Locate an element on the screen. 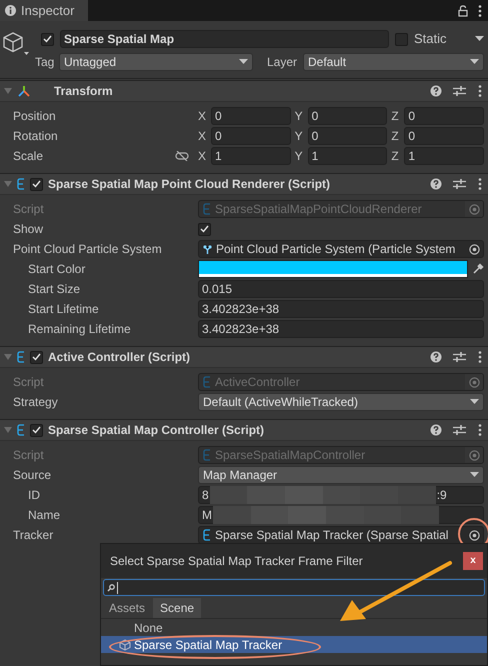  picker-item: Sparse Spatial Map Tracker is located at coordinates (294, 644).